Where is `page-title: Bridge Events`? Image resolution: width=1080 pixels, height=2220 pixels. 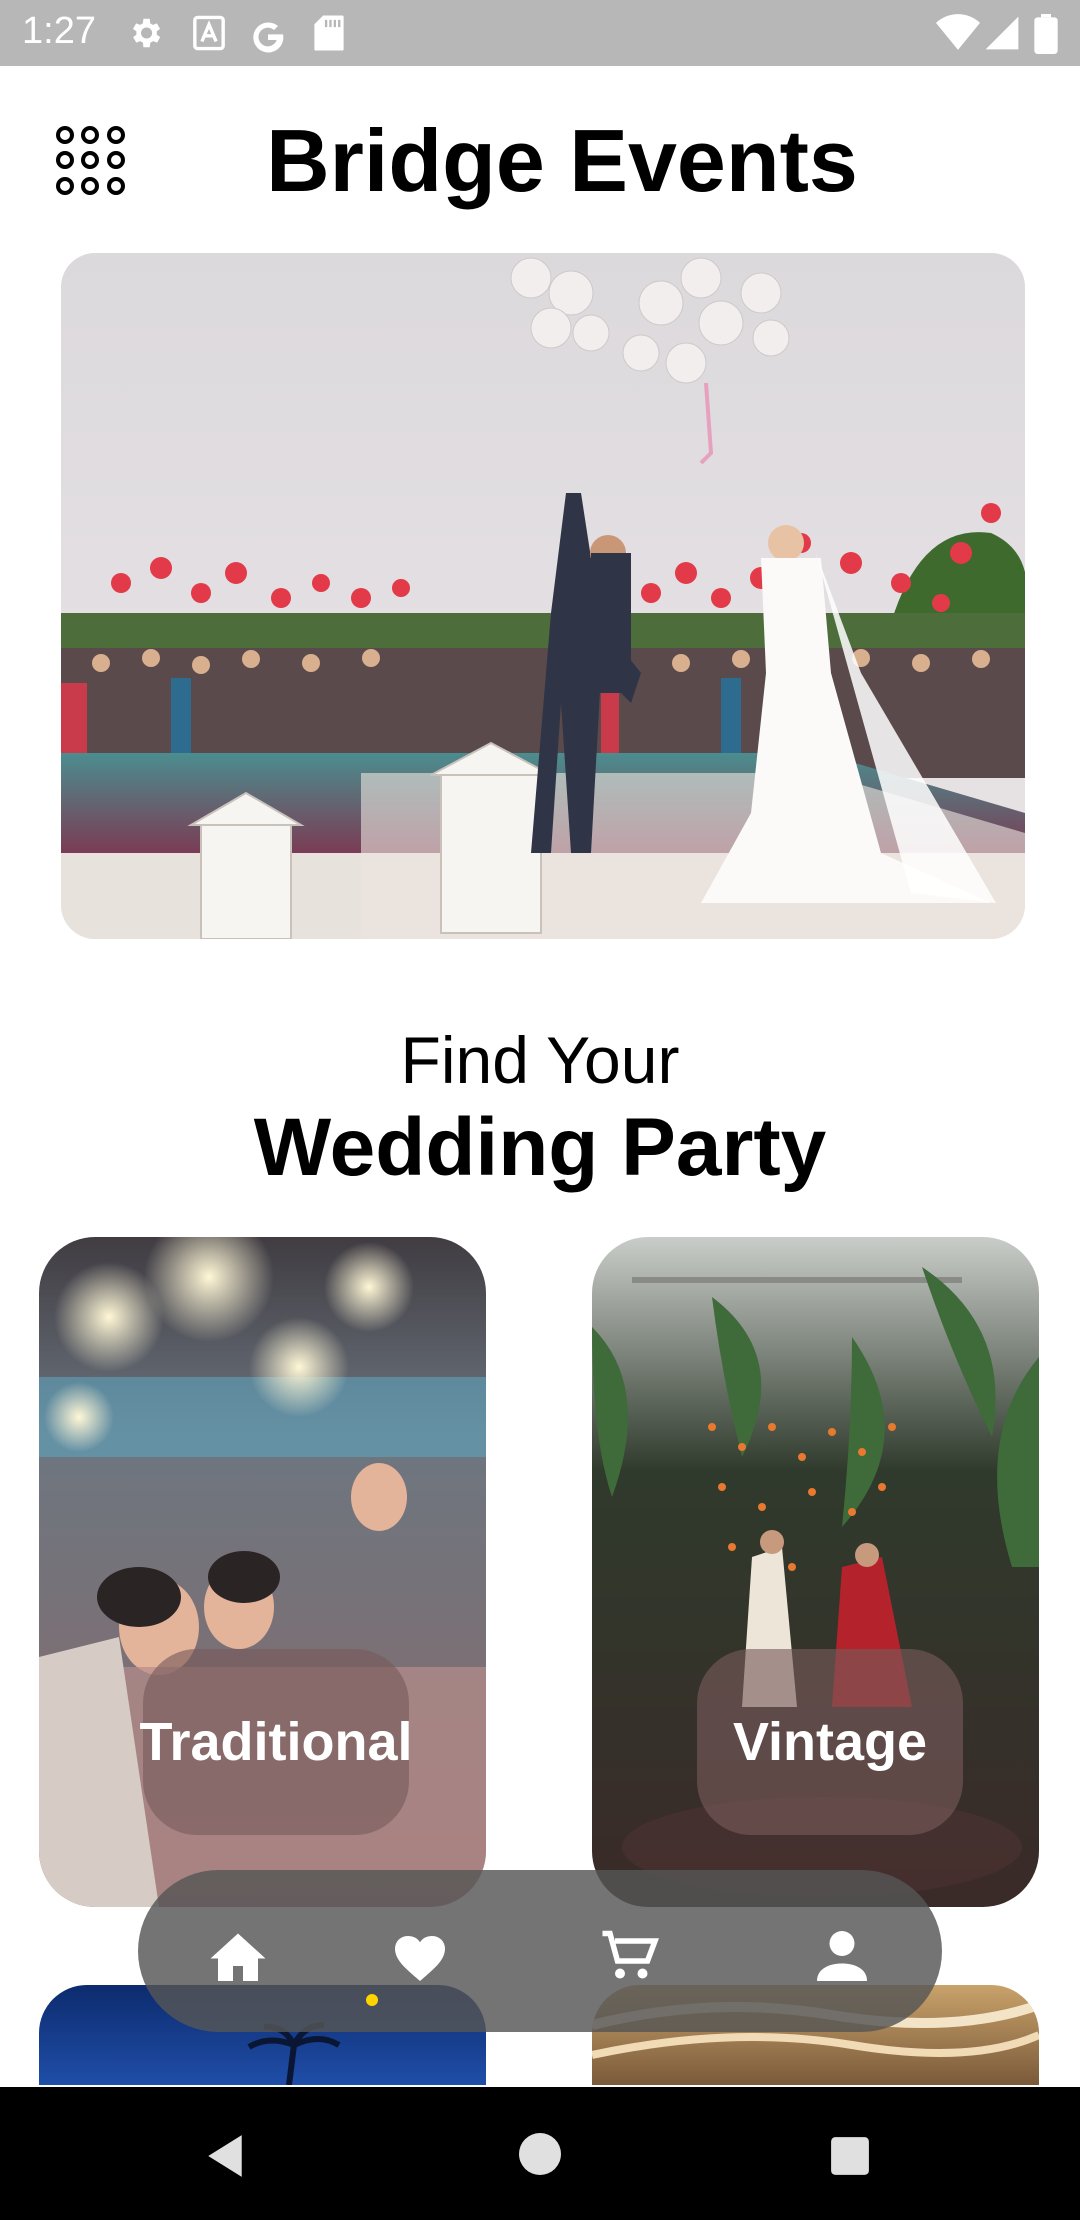
page-title: Bridge Events is located at coordinates (562, 160).